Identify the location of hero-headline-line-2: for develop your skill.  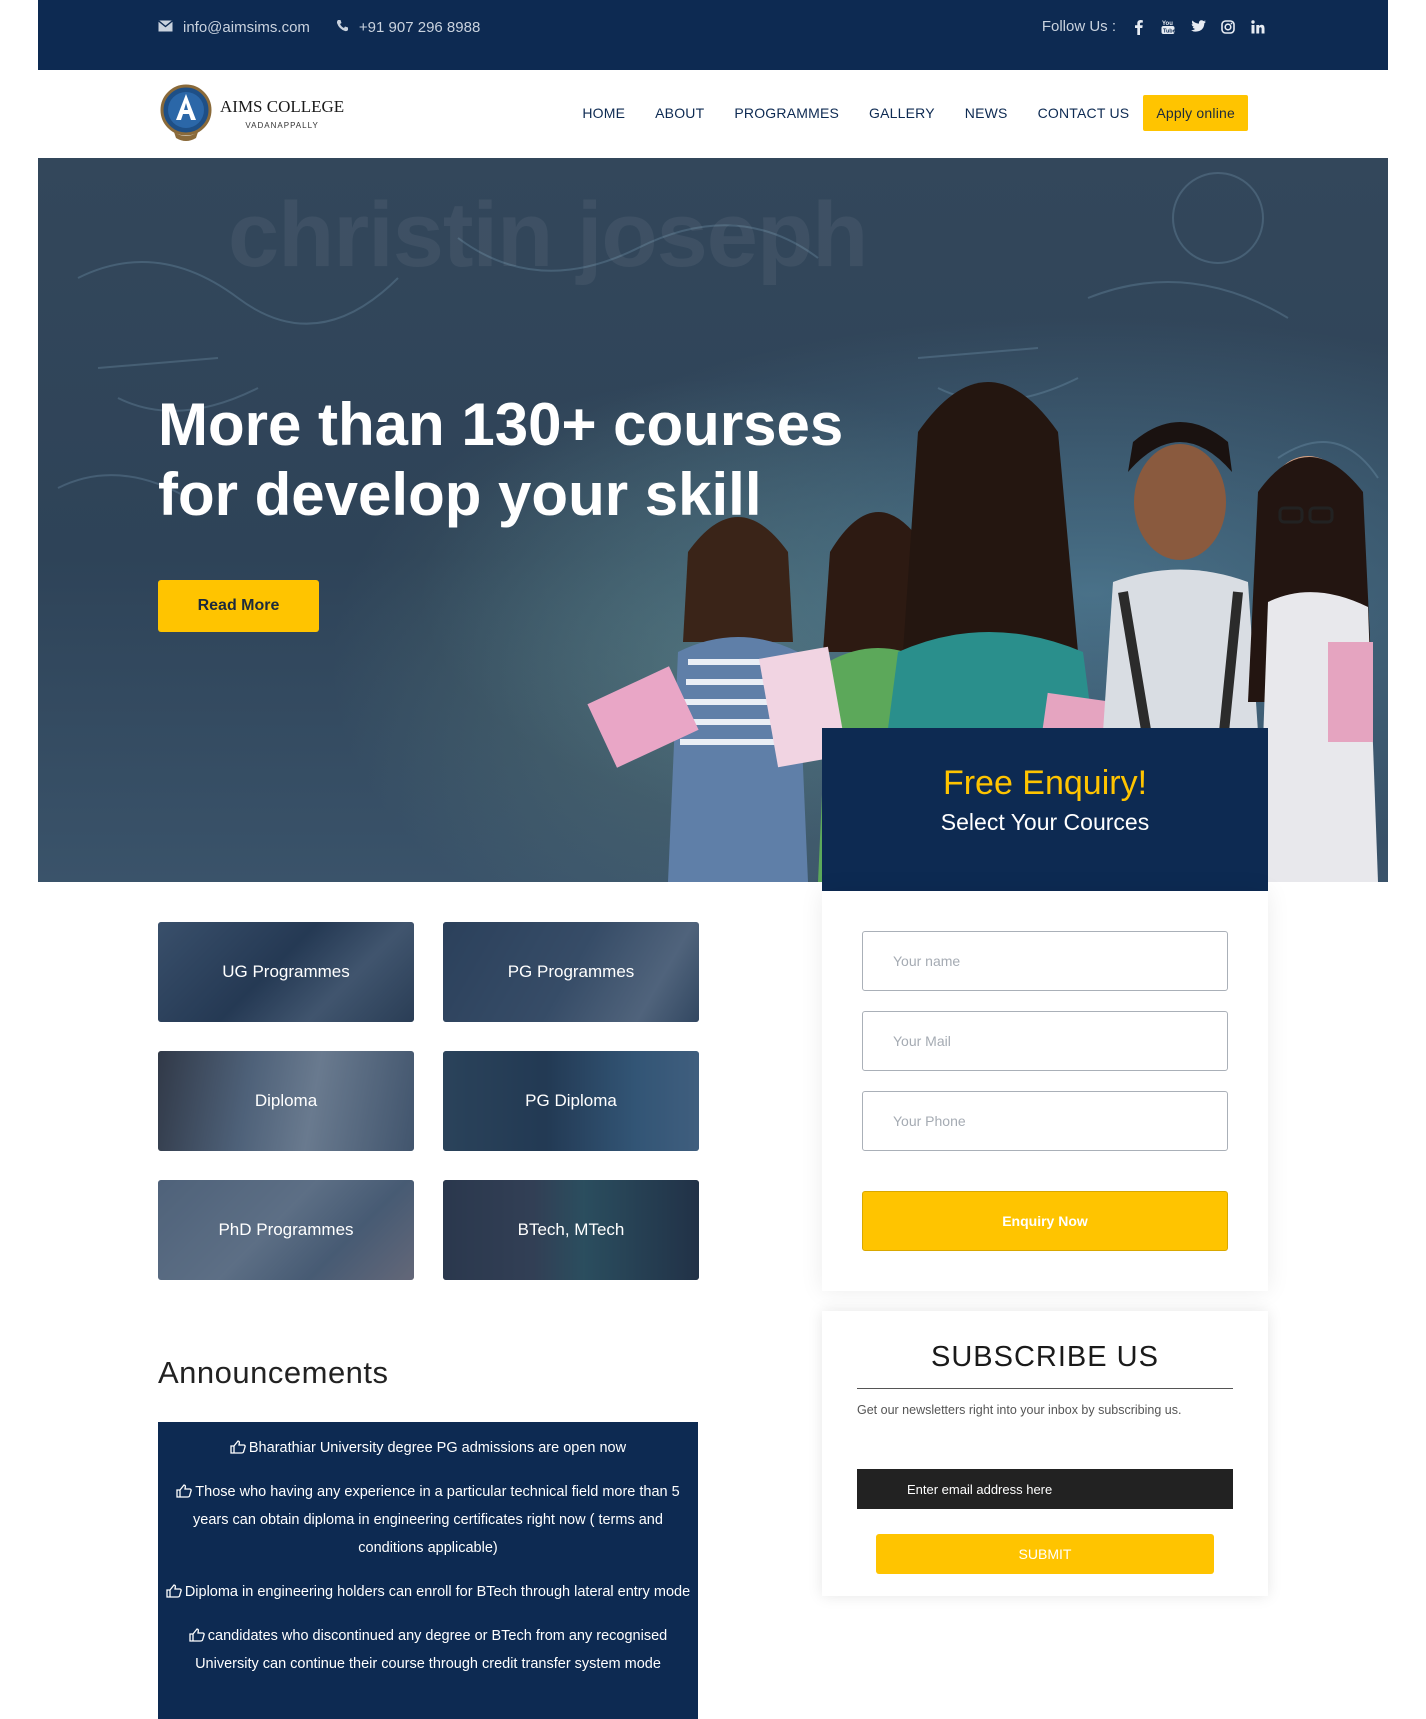
(460, 494).